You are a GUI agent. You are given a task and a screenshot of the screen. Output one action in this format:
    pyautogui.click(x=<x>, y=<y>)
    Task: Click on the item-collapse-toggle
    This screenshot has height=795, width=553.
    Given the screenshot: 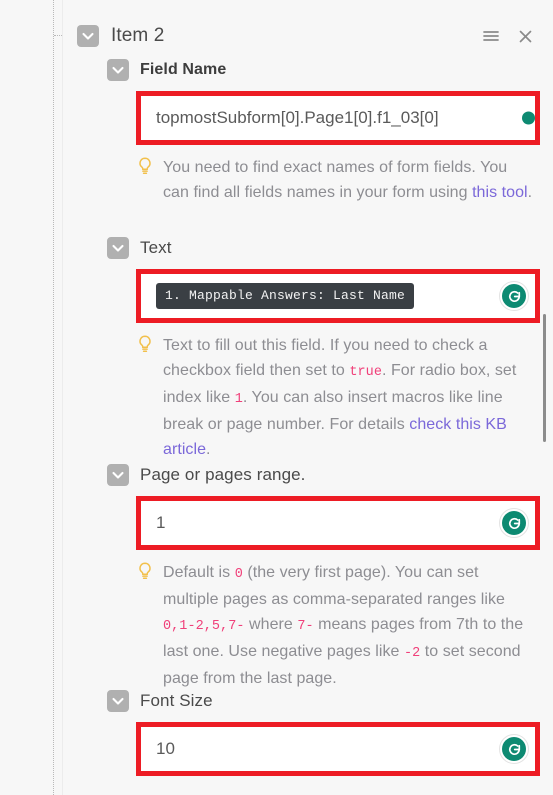 What is the action you would take?
    pyautogui.click(x=88, y=36)
    